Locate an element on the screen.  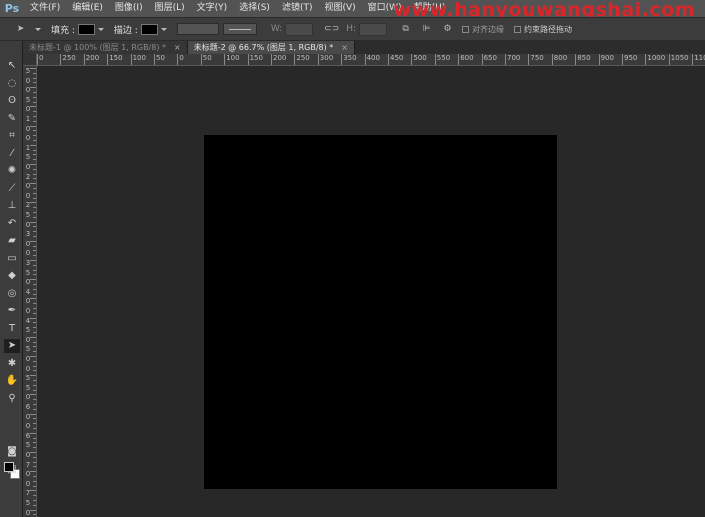
foreground-color-swatch is located at coordinates (9, 467).